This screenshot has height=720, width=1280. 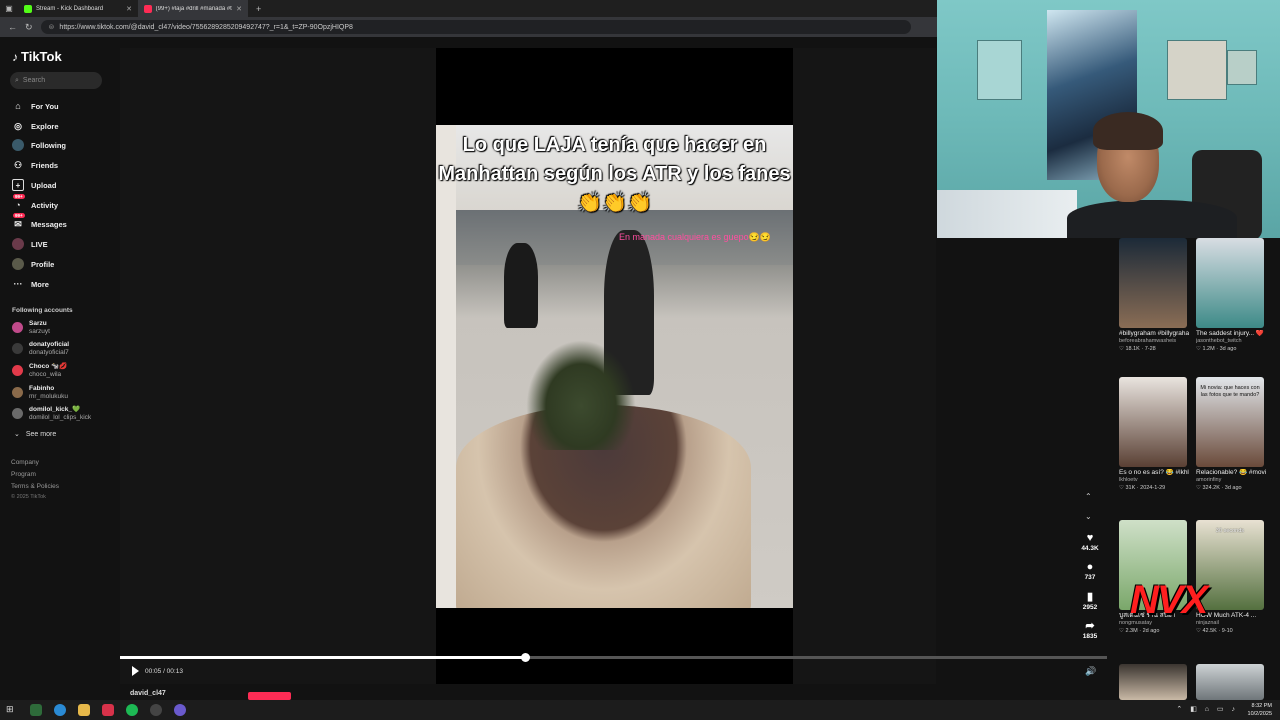 What do you see at coordinates (1148, 341) in the screenshot?
I see `recommended-author: beforeabrahamwasheis` at bounding box center [1148, 341].